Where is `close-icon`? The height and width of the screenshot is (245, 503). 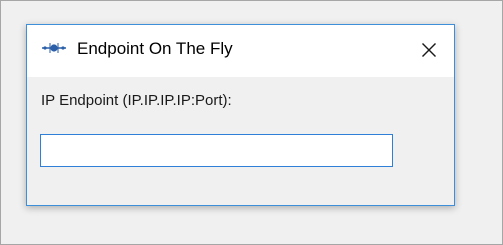 close-icon is located at coordinates (429, 50).